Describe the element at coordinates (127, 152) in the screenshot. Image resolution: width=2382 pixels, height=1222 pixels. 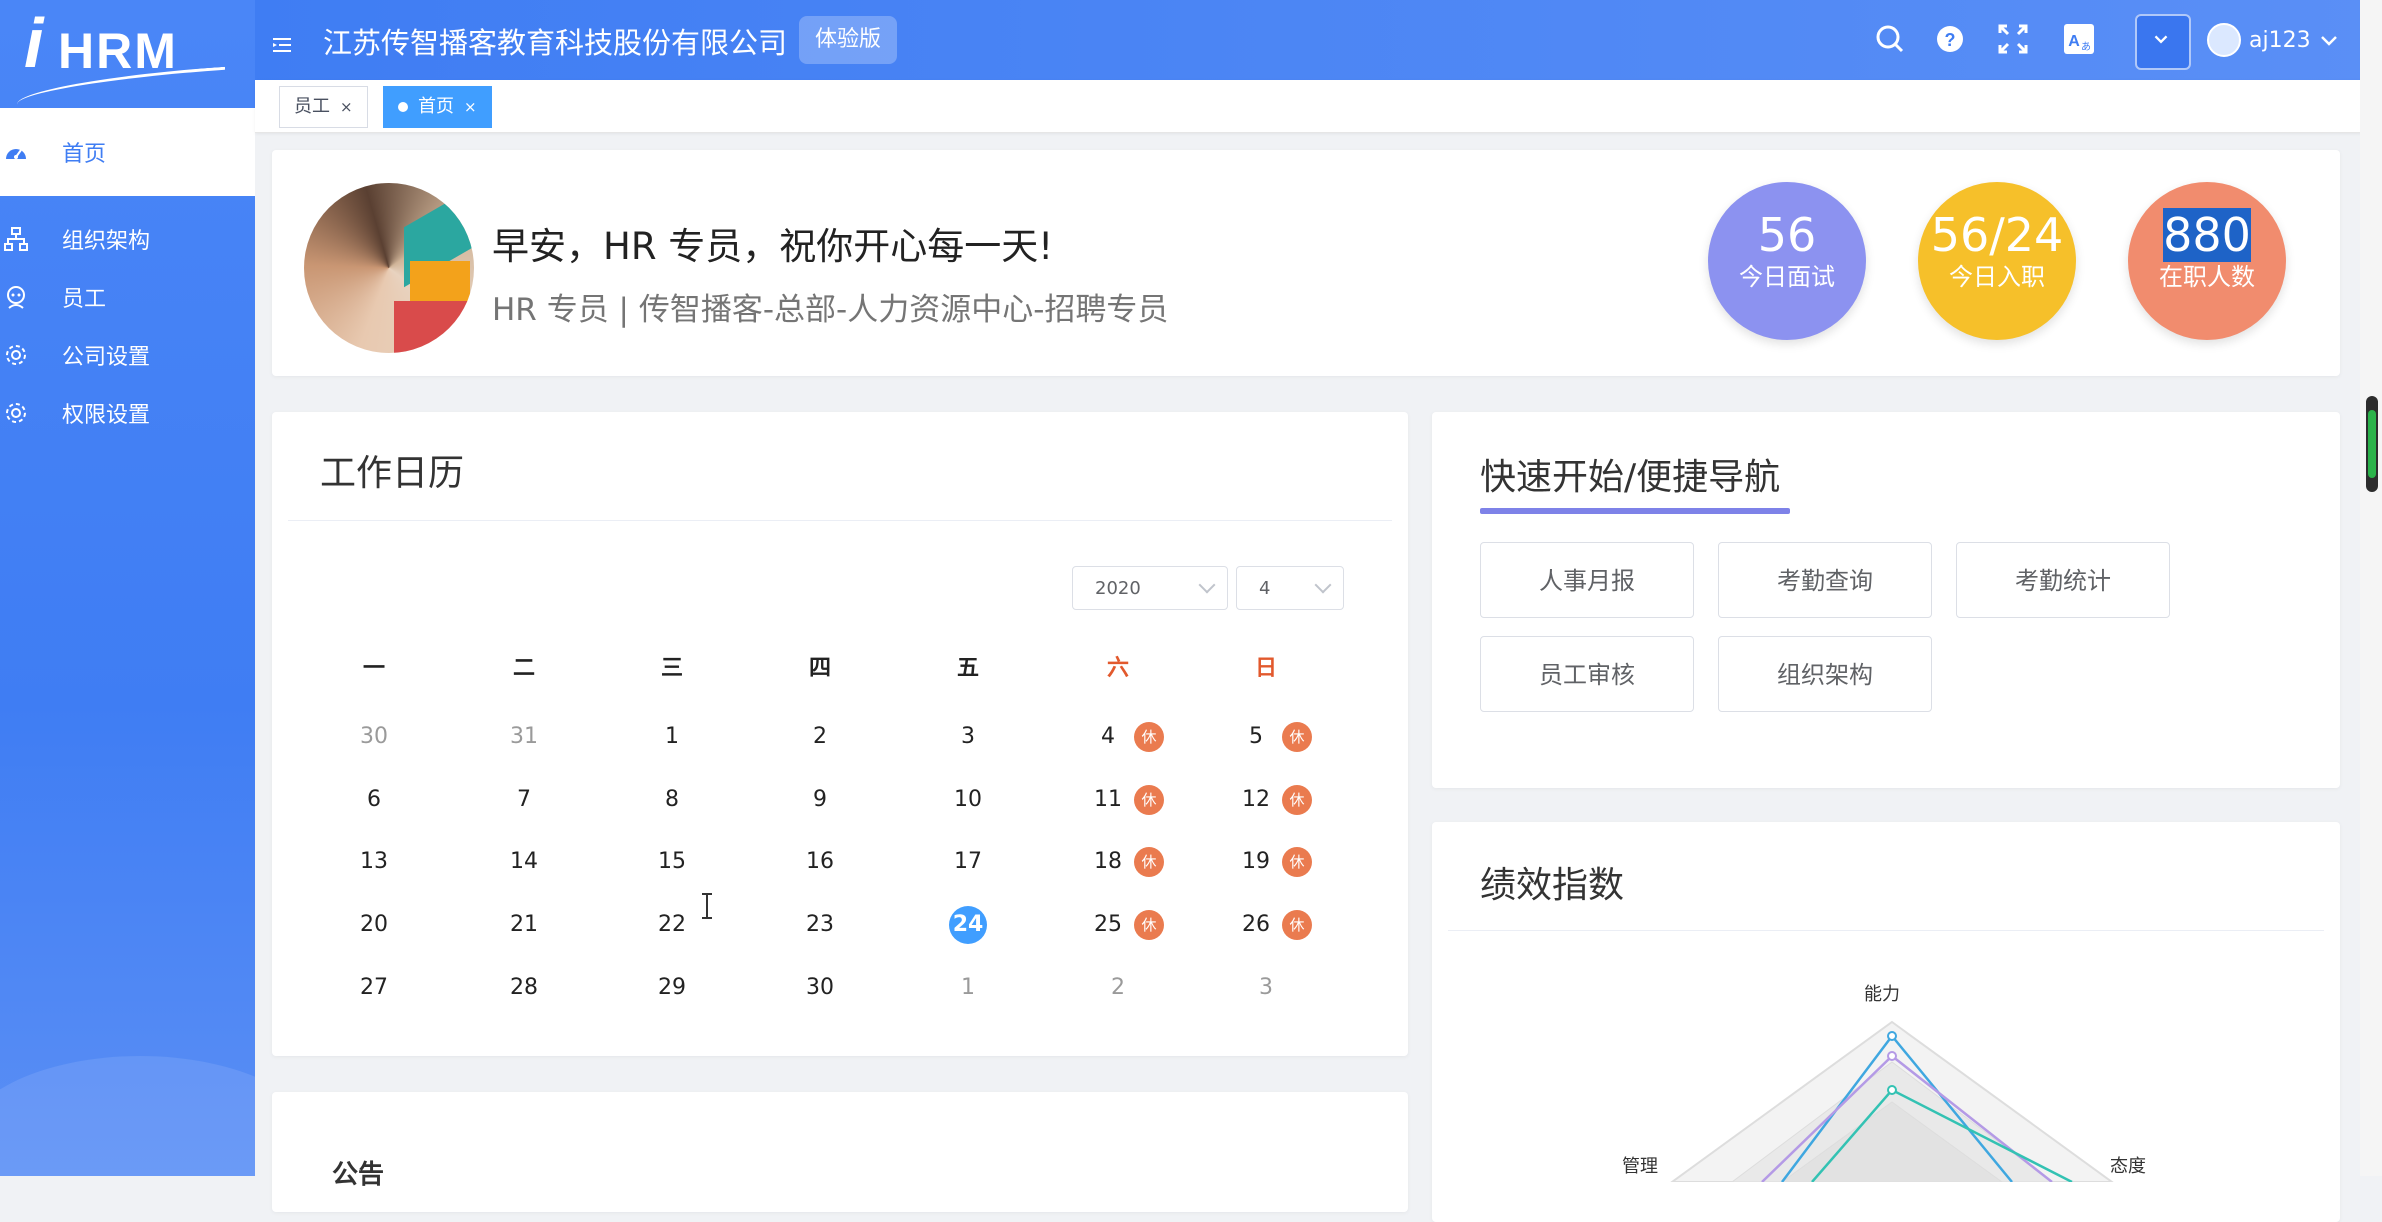
I see `sidebar-item-home: 首页` at that location.